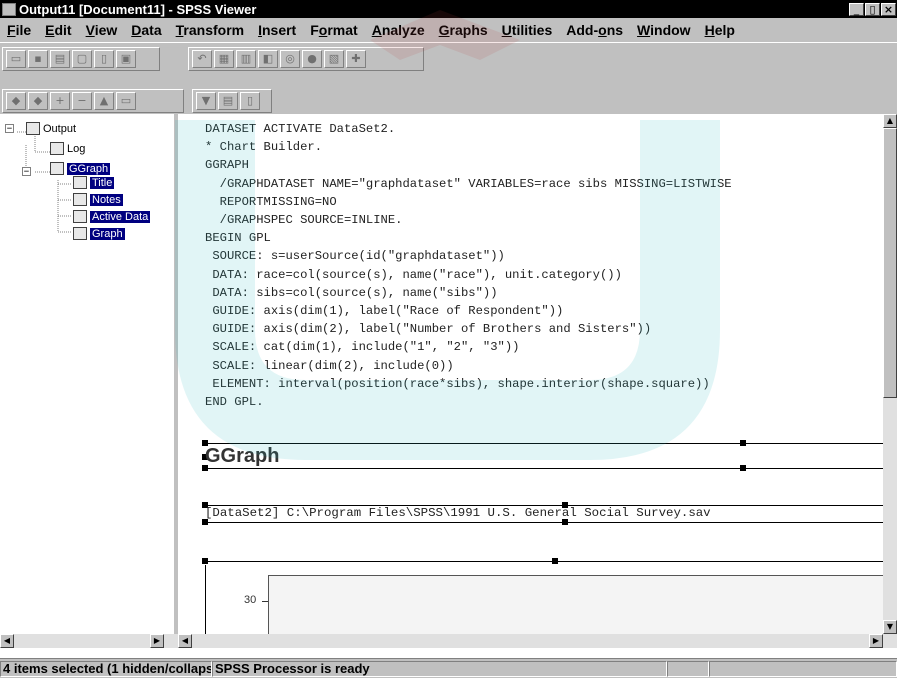 This screenshot has width=897, height=678. I want to click on title-icon, so click(80, 182).